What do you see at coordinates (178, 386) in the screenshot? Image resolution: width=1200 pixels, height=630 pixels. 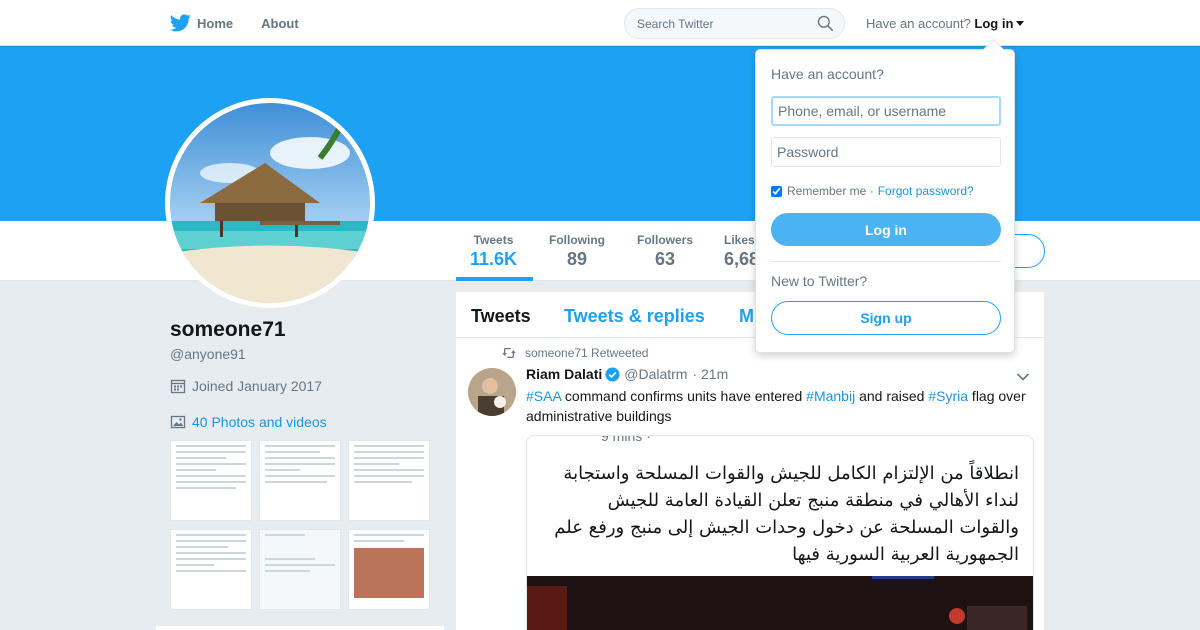 I see `calendar-icon` at bounding box center [178, 386].